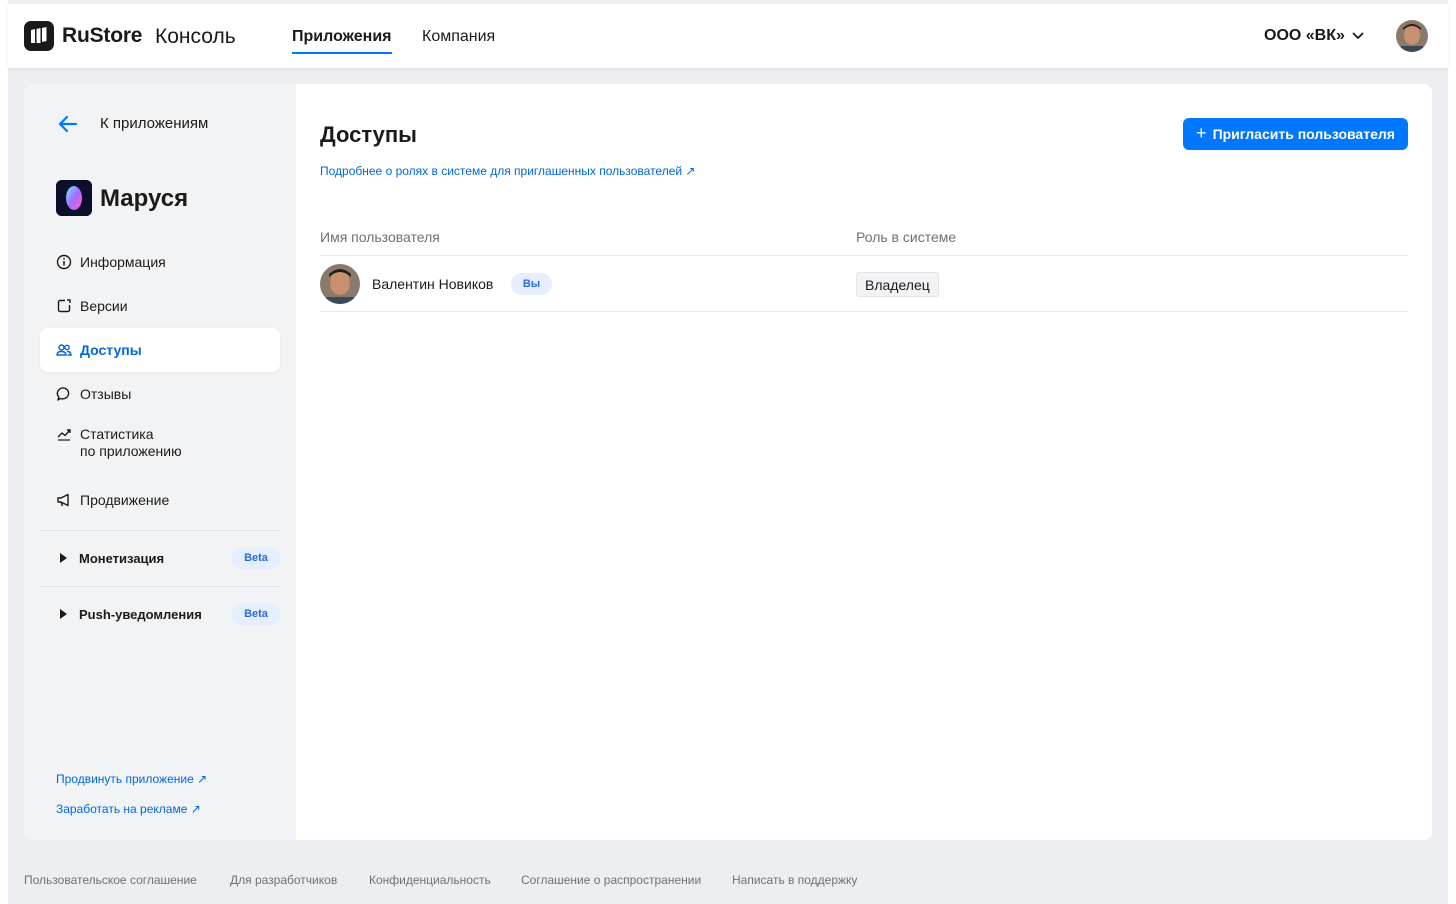 The image size is (1456, 904). Describe the element at coordinates (122, 558) in the screenshot. I see `sidebar-group-label: Монетизация` at that location.